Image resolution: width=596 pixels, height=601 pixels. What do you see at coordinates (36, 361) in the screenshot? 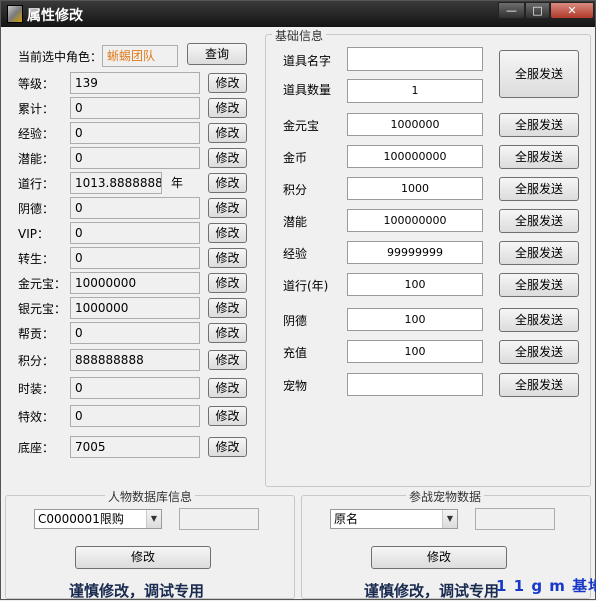
I see `attribute-label: 积分：` at bounding box center [36, 361].